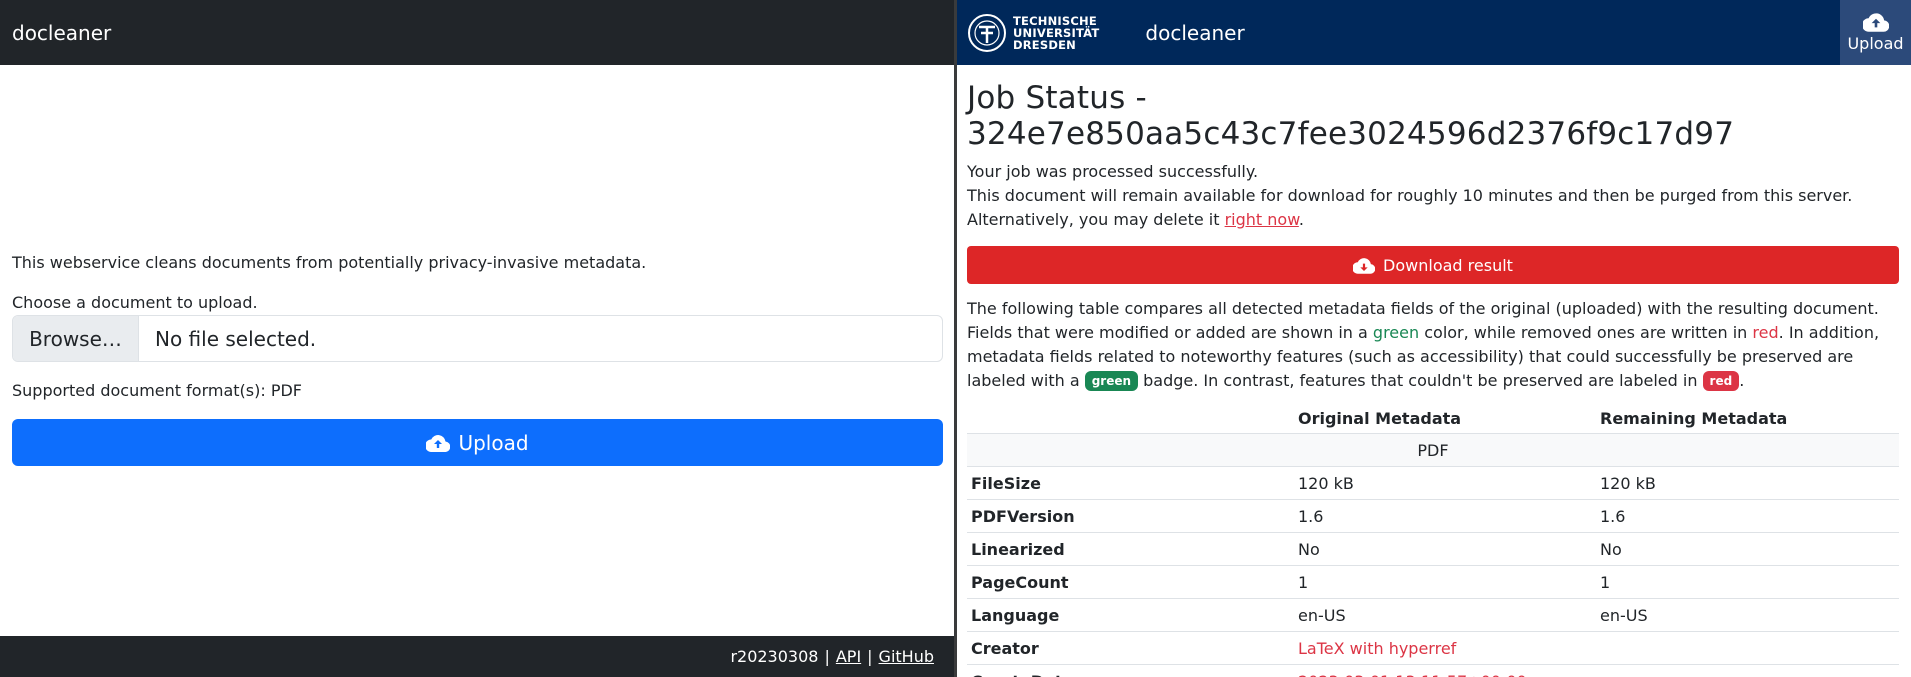 Image resolution: width=1911 pixels, height=677 pixels. What do you see at coordinates (1194, 33) in the screenshot?
I see `right-brand: docleaner` at bounding box center [1194, 33].